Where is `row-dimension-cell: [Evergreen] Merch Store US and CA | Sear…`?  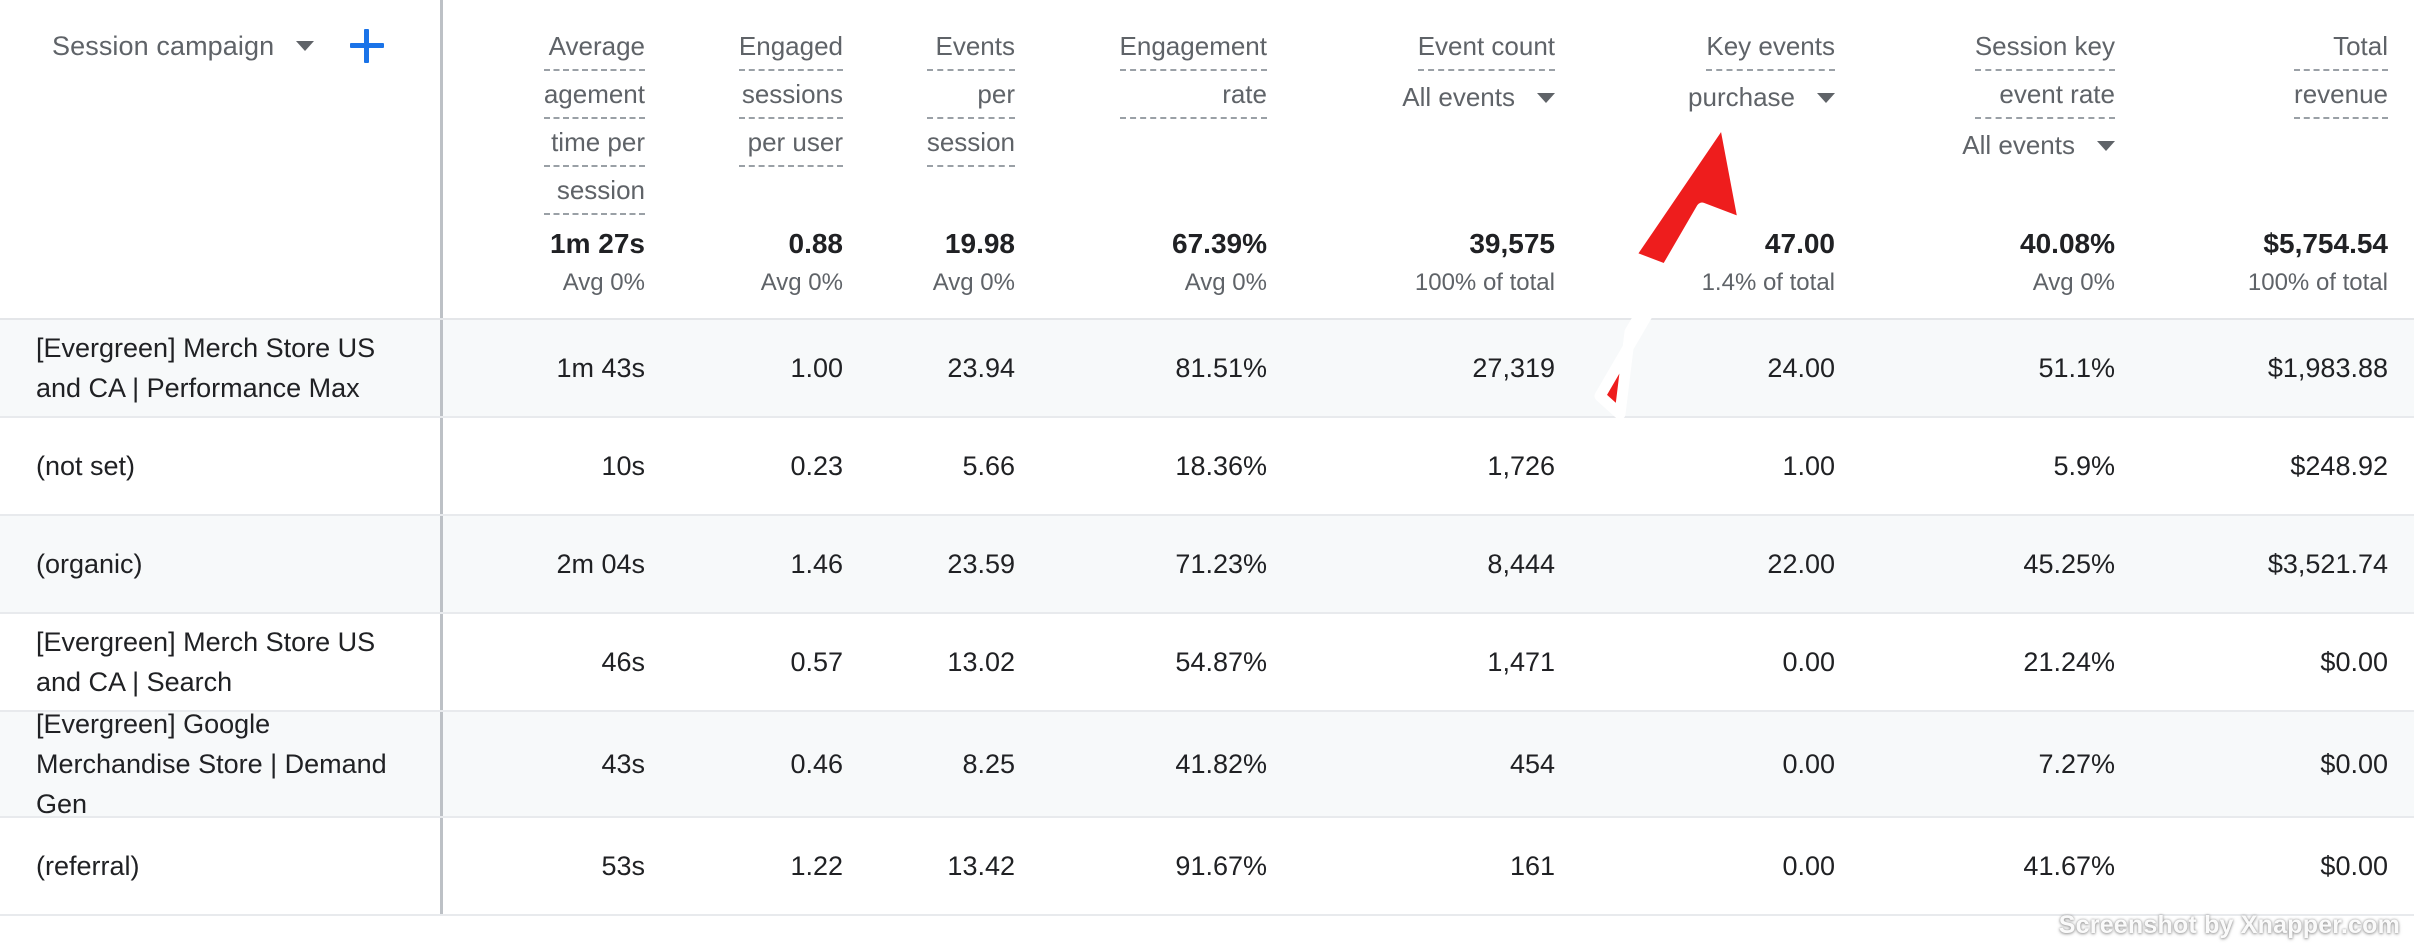 row-dimension-cell: [Evergreen] Merch Store US and CA | Sear… is located at coordinates (220, 662).